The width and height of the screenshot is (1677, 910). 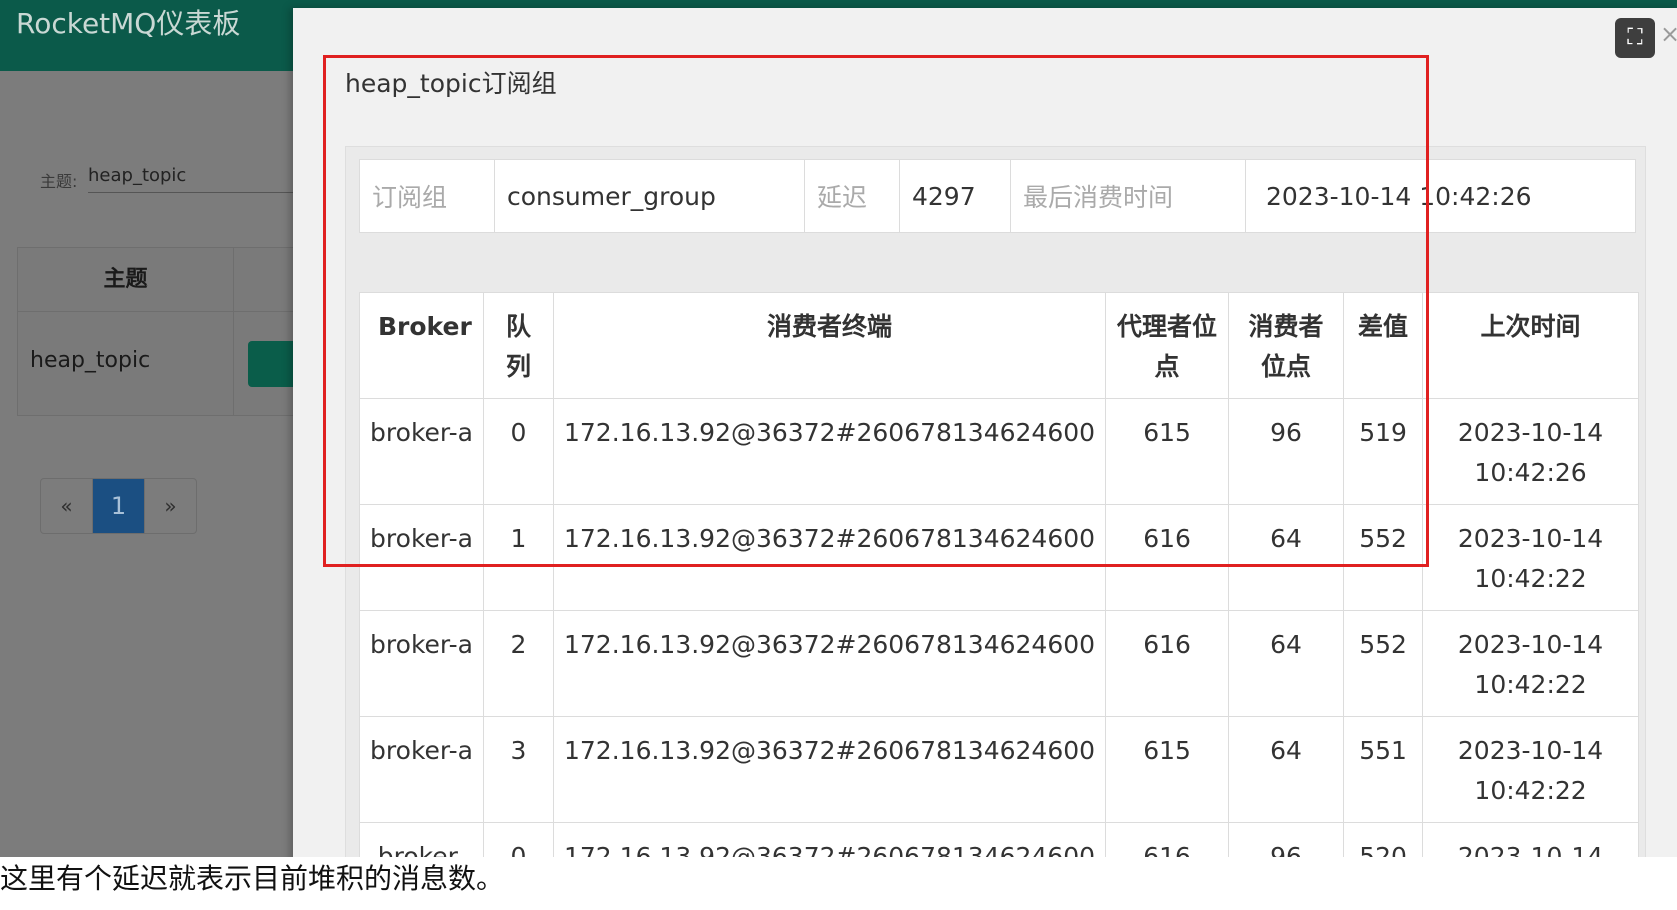 I want to click on cell-diff: 552, so click(x=1383, y=663).